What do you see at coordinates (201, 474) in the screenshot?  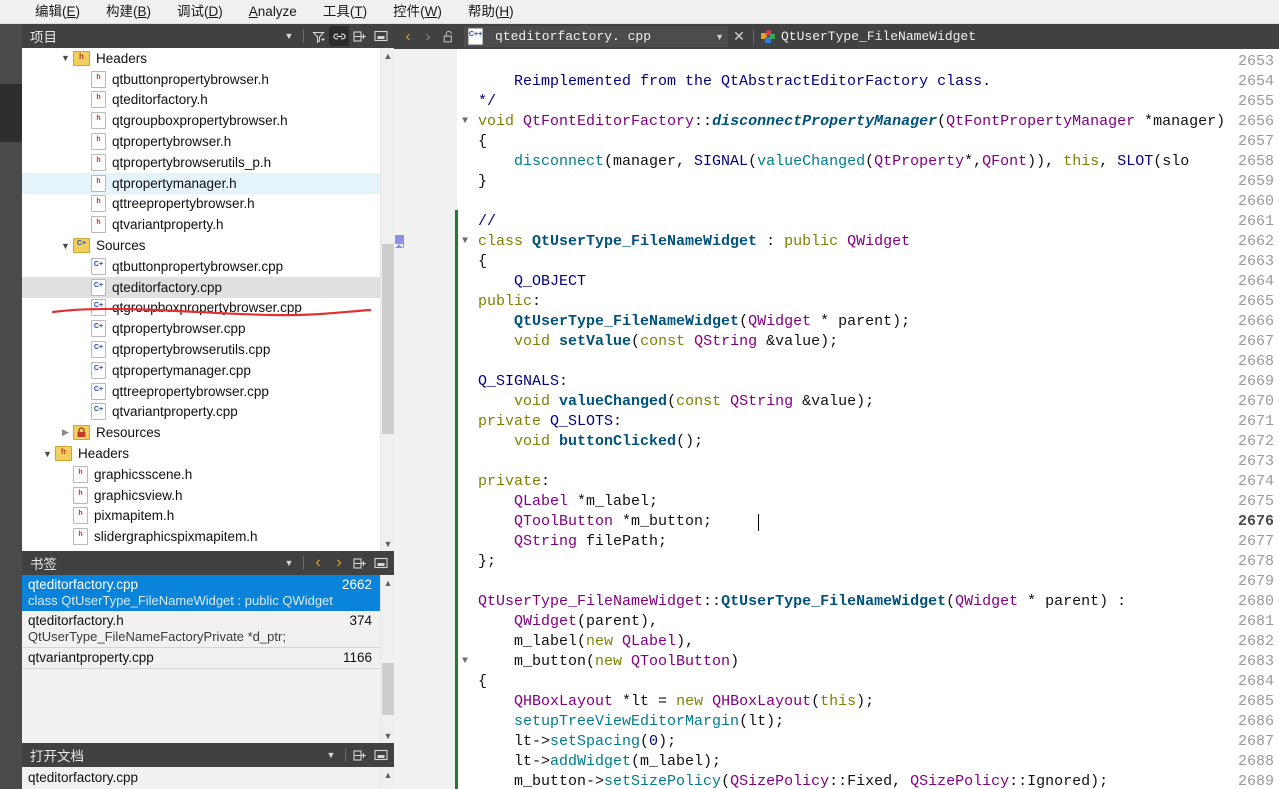 I see `tree-item-graphicsscene-h: graphicsscene.h` at bounding box center [201, 474].